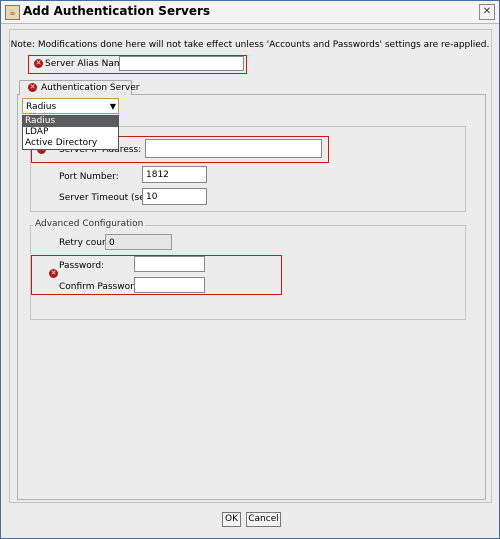  What do you see at coordinates (233, 148) in the screenshot?
I see `server-address-input` at bounding box center [233, 148].